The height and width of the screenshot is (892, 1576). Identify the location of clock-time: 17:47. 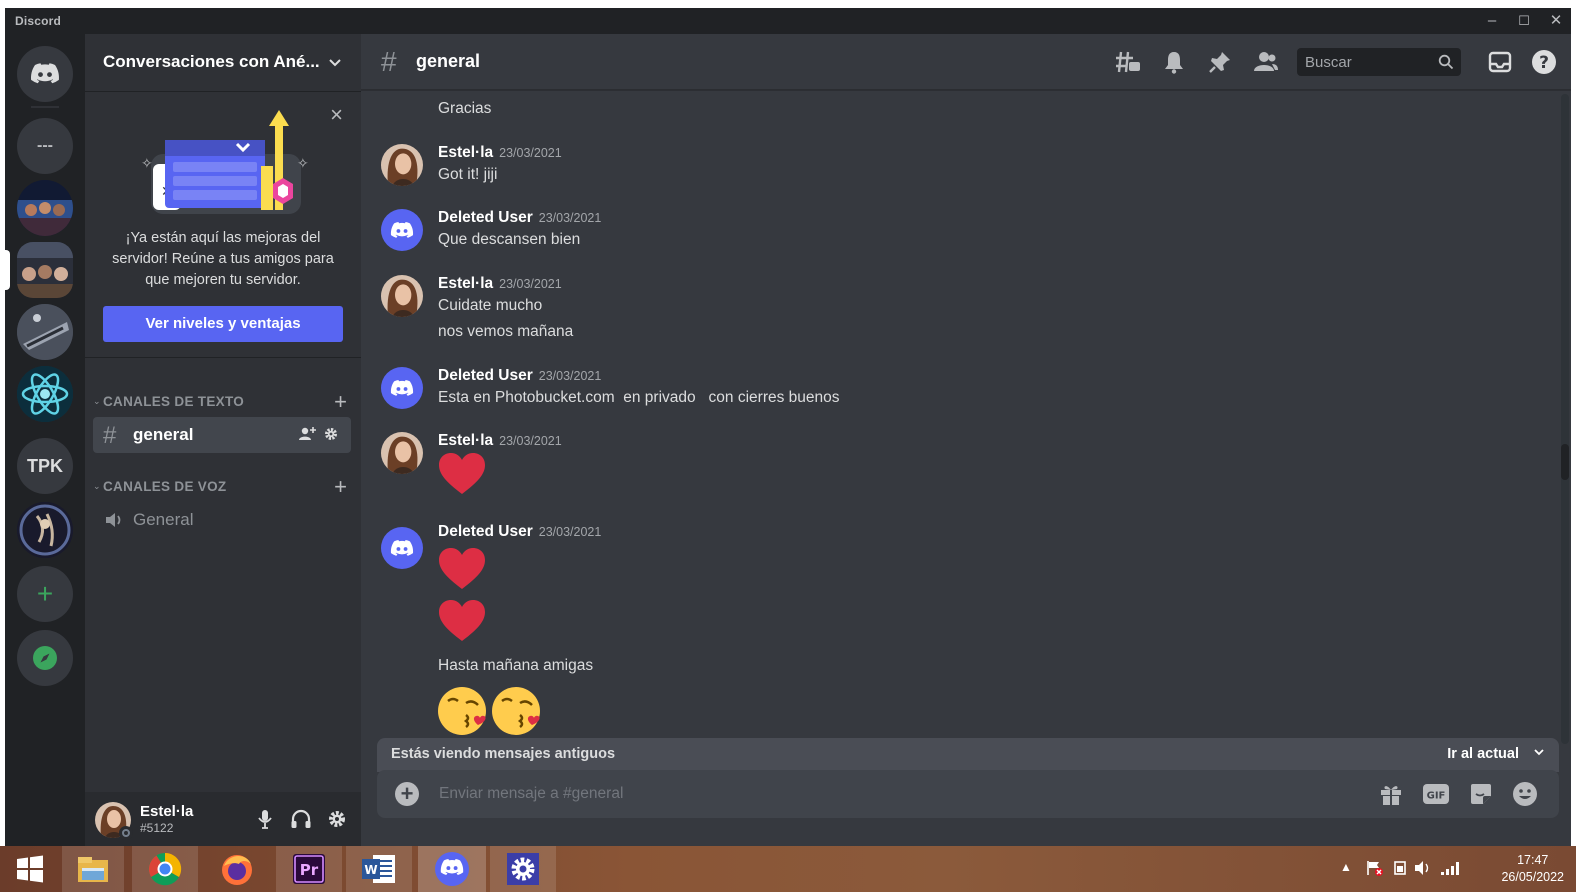
(1533, 860).